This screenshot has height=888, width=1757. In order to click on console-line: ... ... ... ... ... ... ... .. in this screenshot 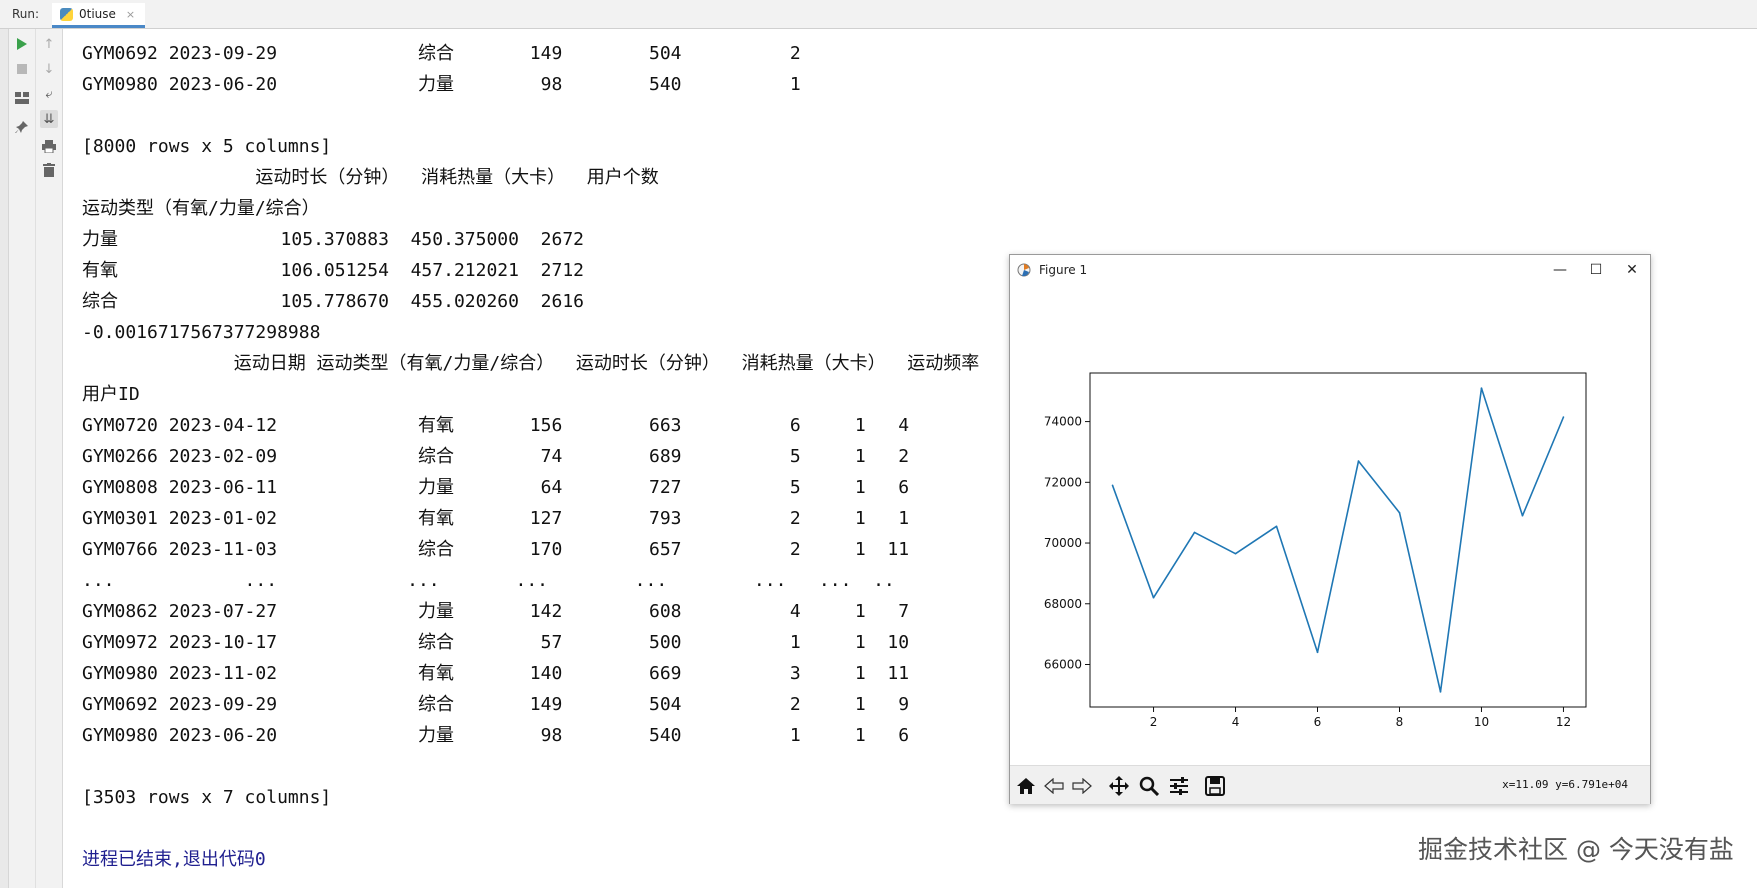, I will do `click(488, 580)`.